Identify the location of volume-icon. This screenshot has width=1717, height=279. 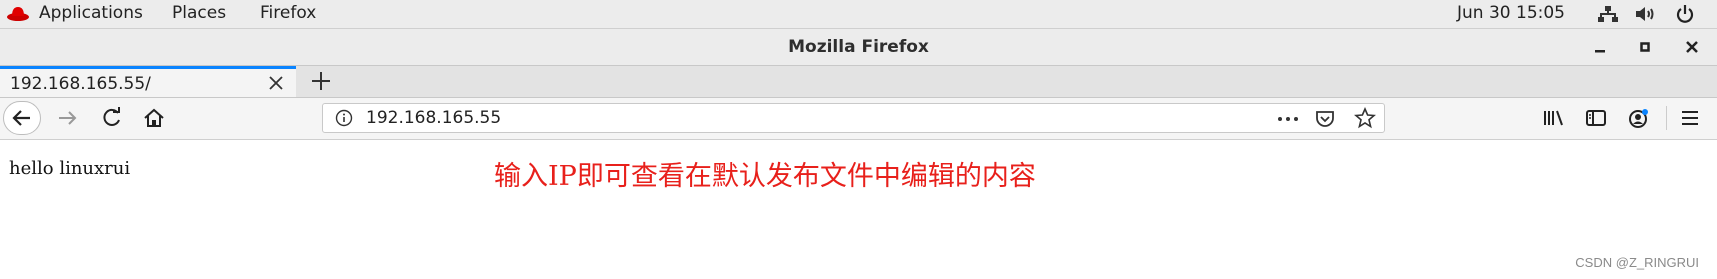
(1646, 14).